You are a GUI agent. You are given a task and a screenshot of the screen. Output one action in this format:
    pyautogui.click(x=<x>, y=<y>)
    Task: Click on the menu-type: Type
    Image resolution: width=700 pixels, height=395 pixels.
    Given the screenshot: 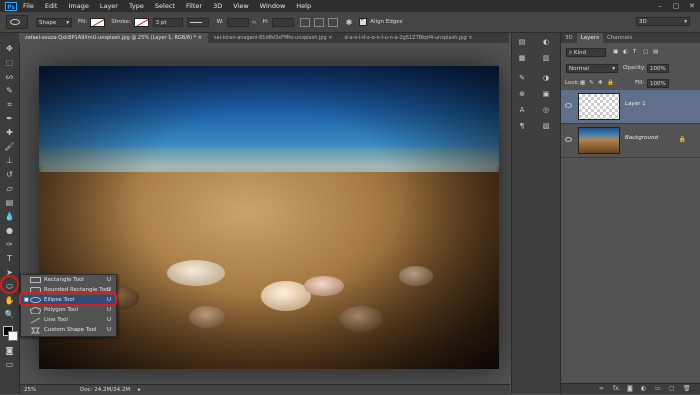 What is the action you would take?
    pyautogui.click(x=136, y=6)
    